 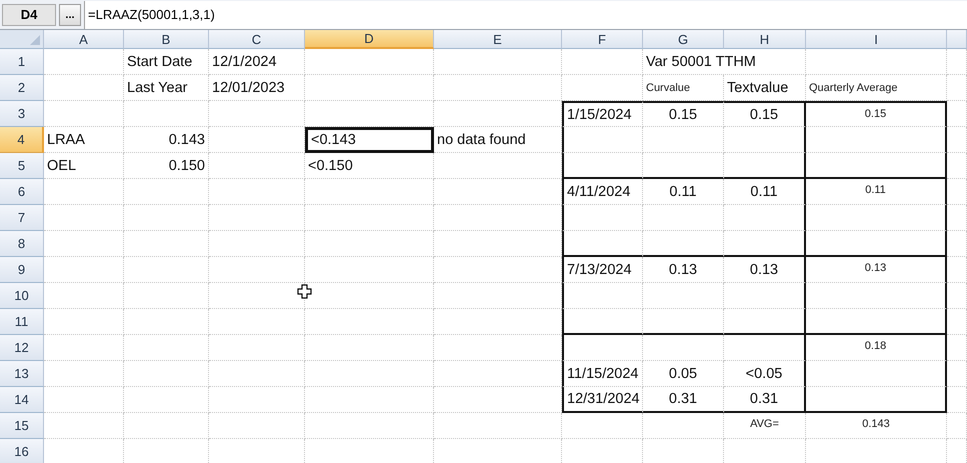 What do you see at coordinates (683, 88) in the screenshot?
I see `table-cell: Curvalue` at bounding box center [683, 88].